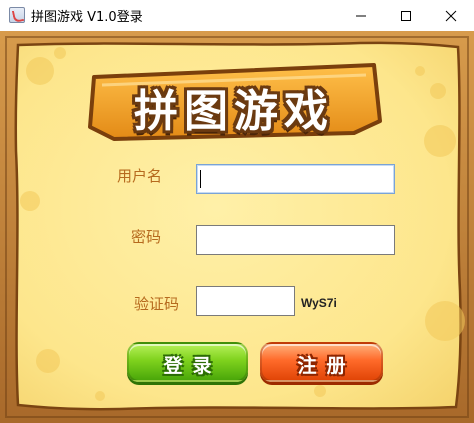 The image size is (474, 423). I want to click on login-button-label: 登录, so click(192, 366).